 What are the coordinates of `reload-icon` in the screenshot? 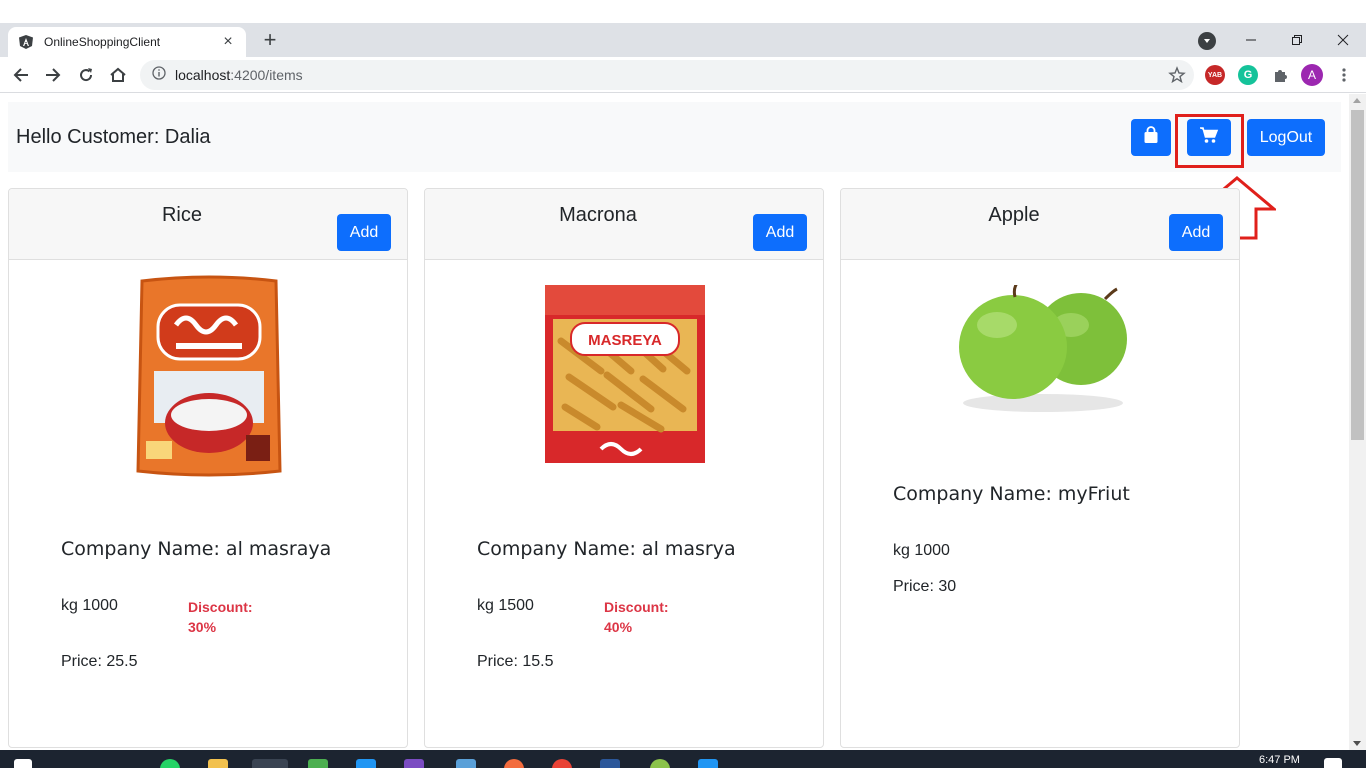 It's located at (86, 75).